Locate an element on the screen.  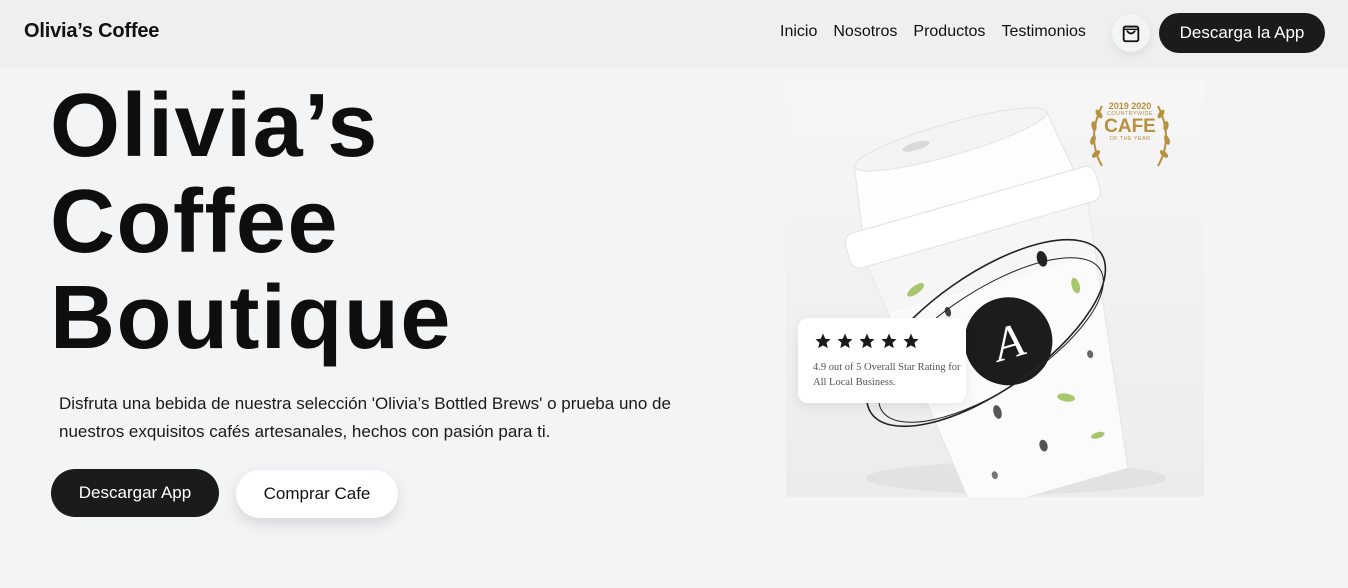
cart-button is located at coordinates (1131, 33).